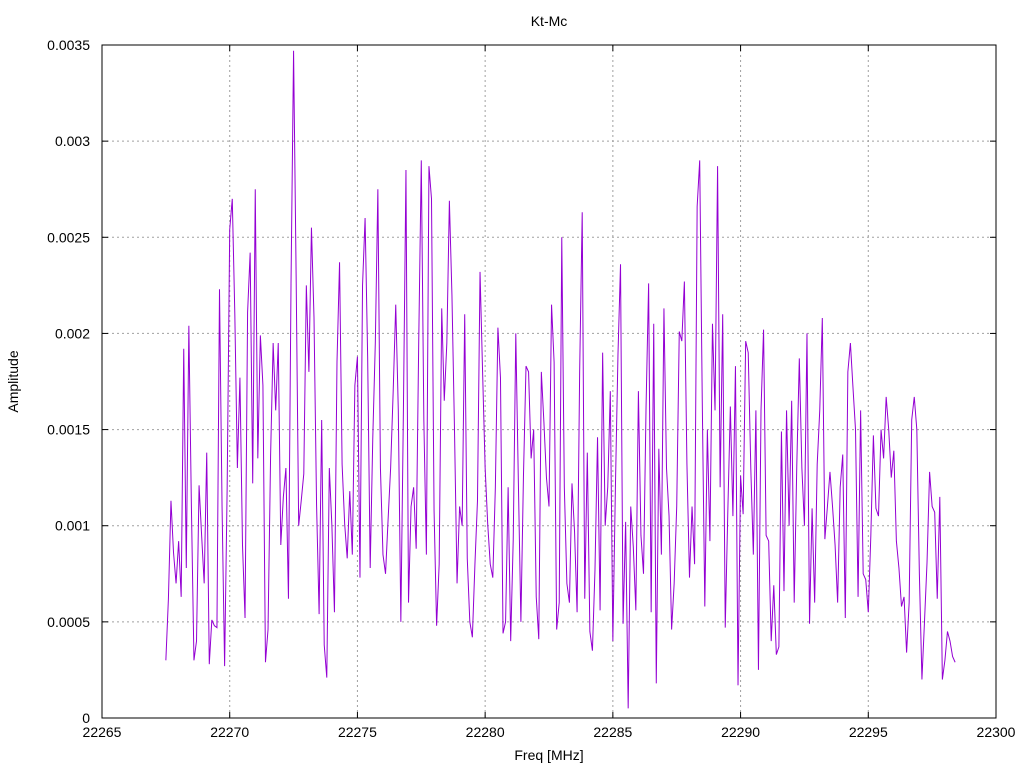 The width and height of the screenshot is (1024, 768). What do you see at coordinates (72, 141) in the screenshot?
I see `y-tick-label: 0.003` at bounding box center [72, 141].